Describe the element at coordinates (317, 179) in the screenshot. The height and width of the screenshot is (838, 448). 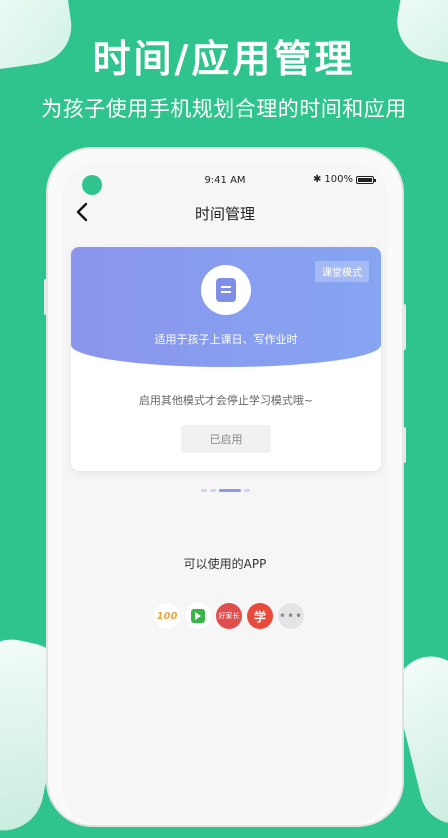
I see `bluetooth-icon: ✱` at that location.